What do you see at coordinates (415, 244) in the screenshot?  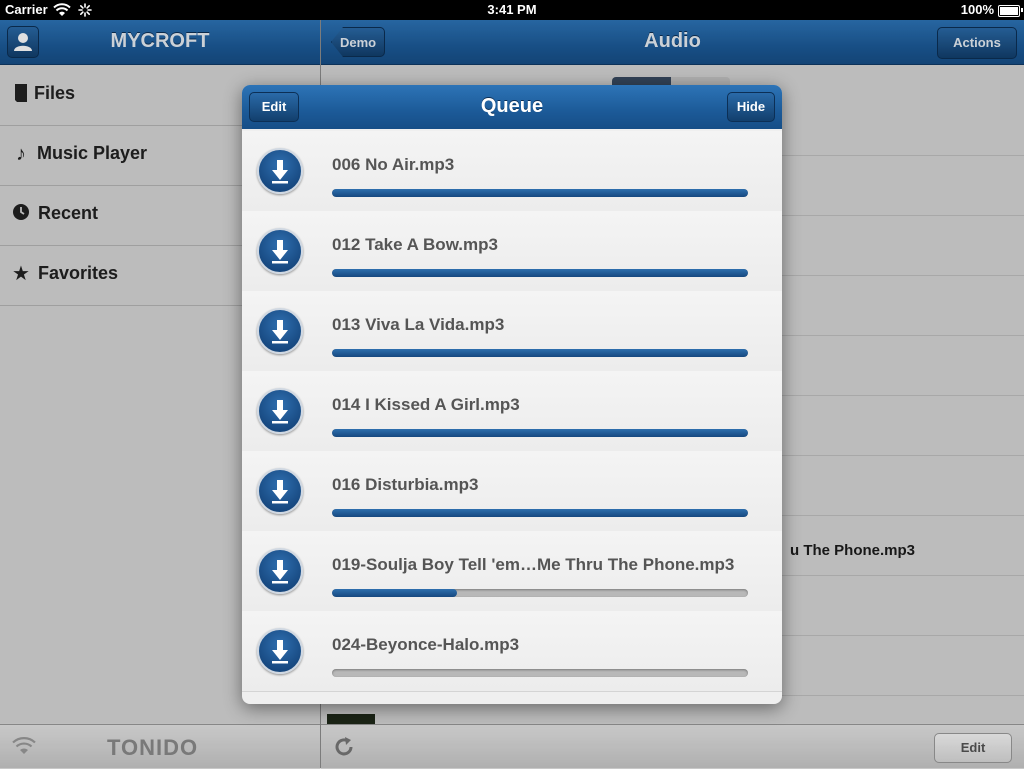 I see `queue-item-name: 012 Take A Bow.mp3` at bounding box center [415, 244].